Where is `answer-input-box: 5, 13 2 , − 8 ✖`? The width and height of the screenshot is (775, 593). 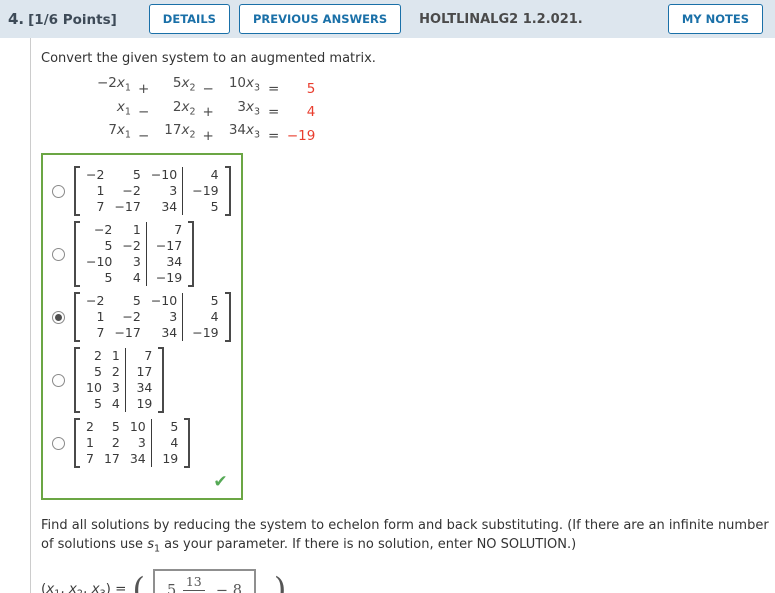 answer-input-box: 5, 13 2 , − 8 ✖ is located at coordinates (204, 580).